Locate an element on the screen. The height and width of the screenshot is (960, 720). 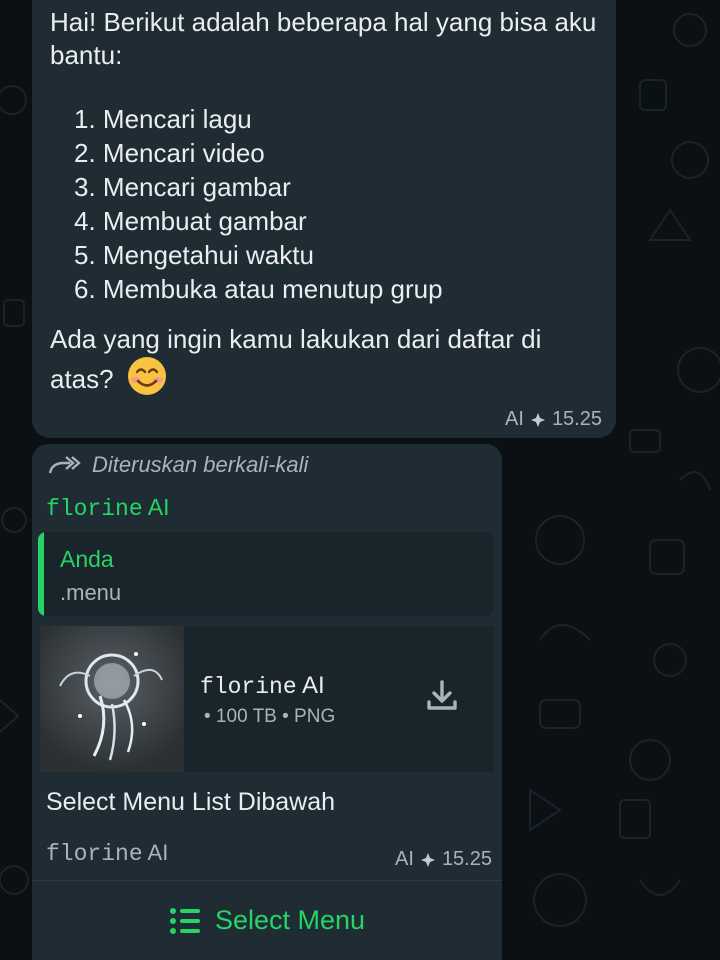
document-attachment: florine AI • 100 TB • PNG is located at coordinates (267, 699).